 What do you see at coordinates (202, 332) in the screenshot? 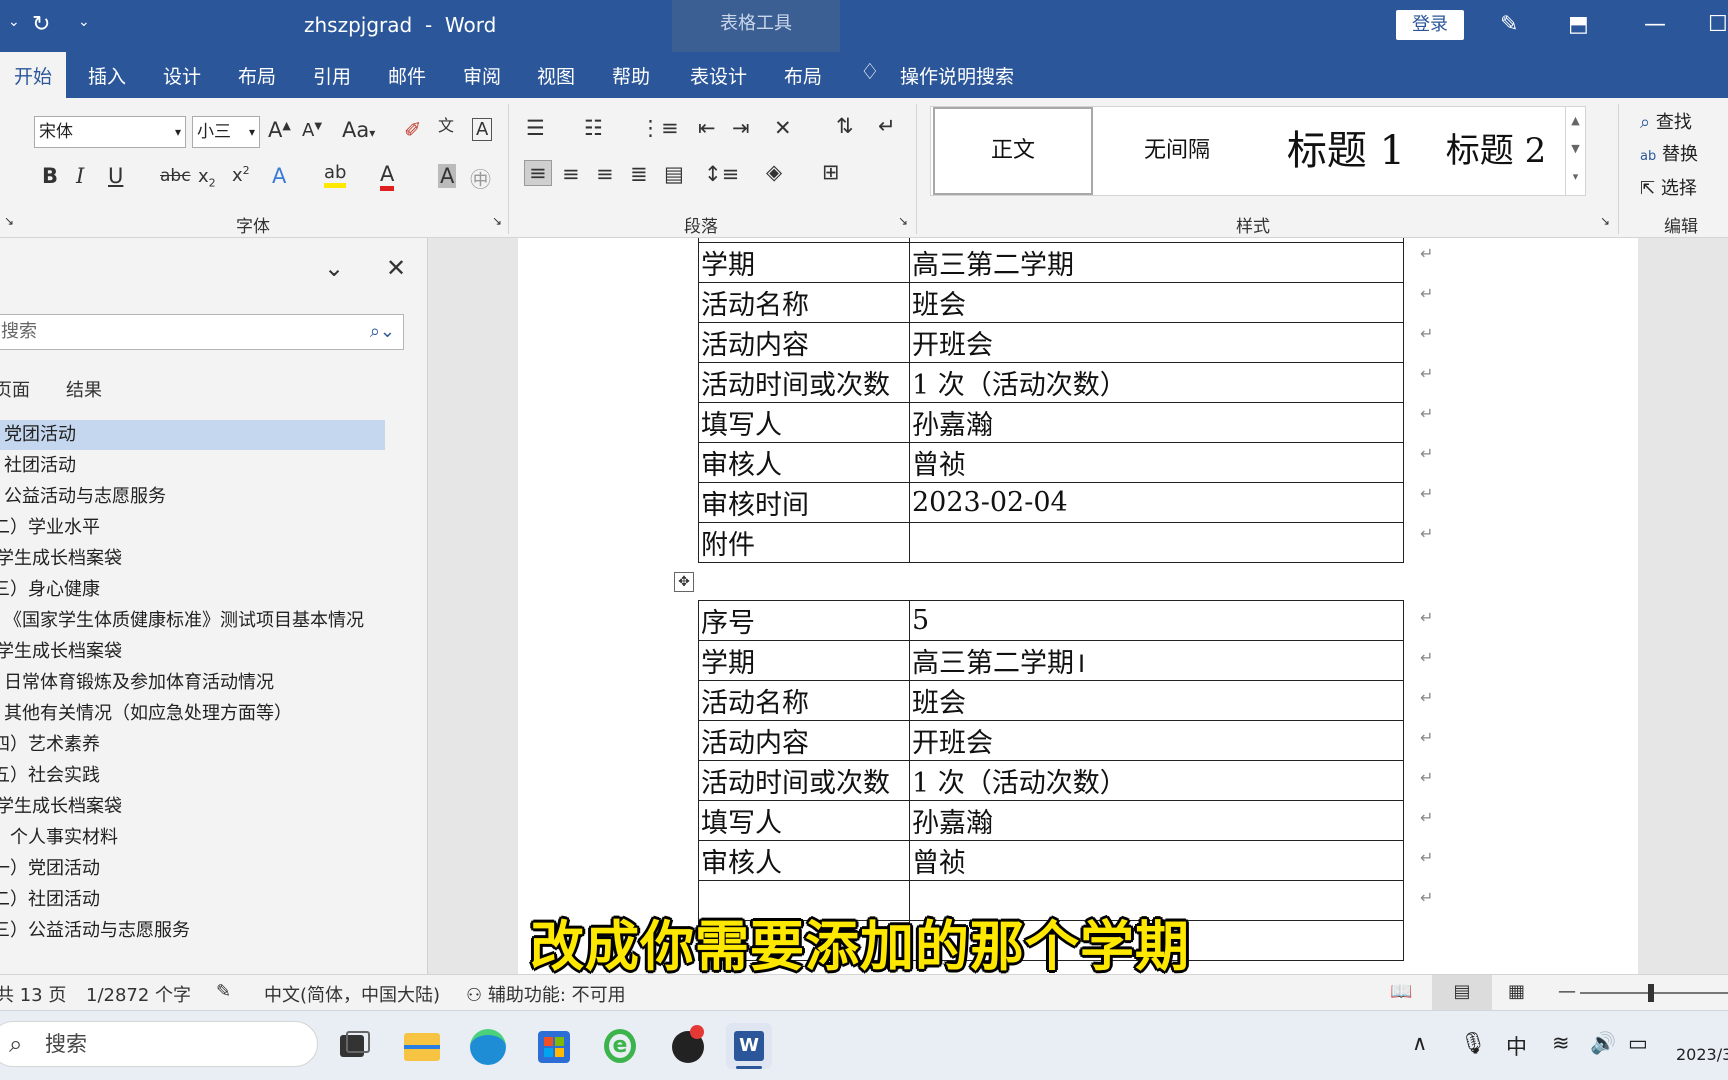
I see `nav-search-input: 搜索 ⌕⌄` at bounding box center [202, 332].